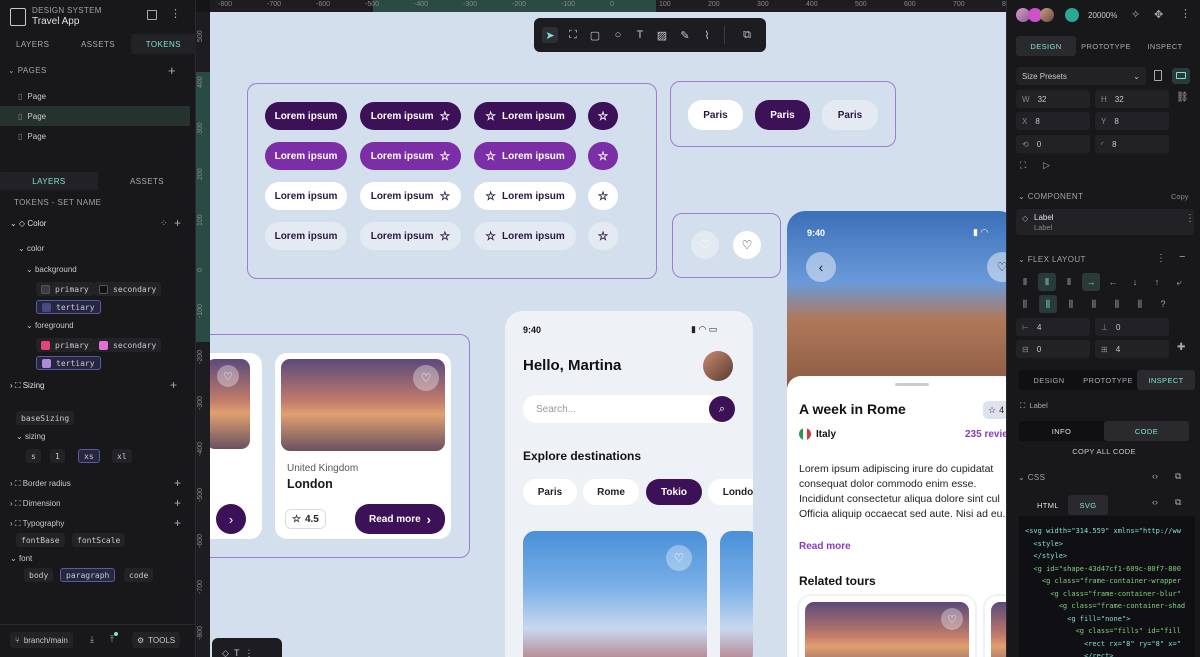 The image size is (1200, 657). Describe the element at coordinates (1053, 327) in the screenshot. I see `gap-row-field: ⊢ 4` at that location.